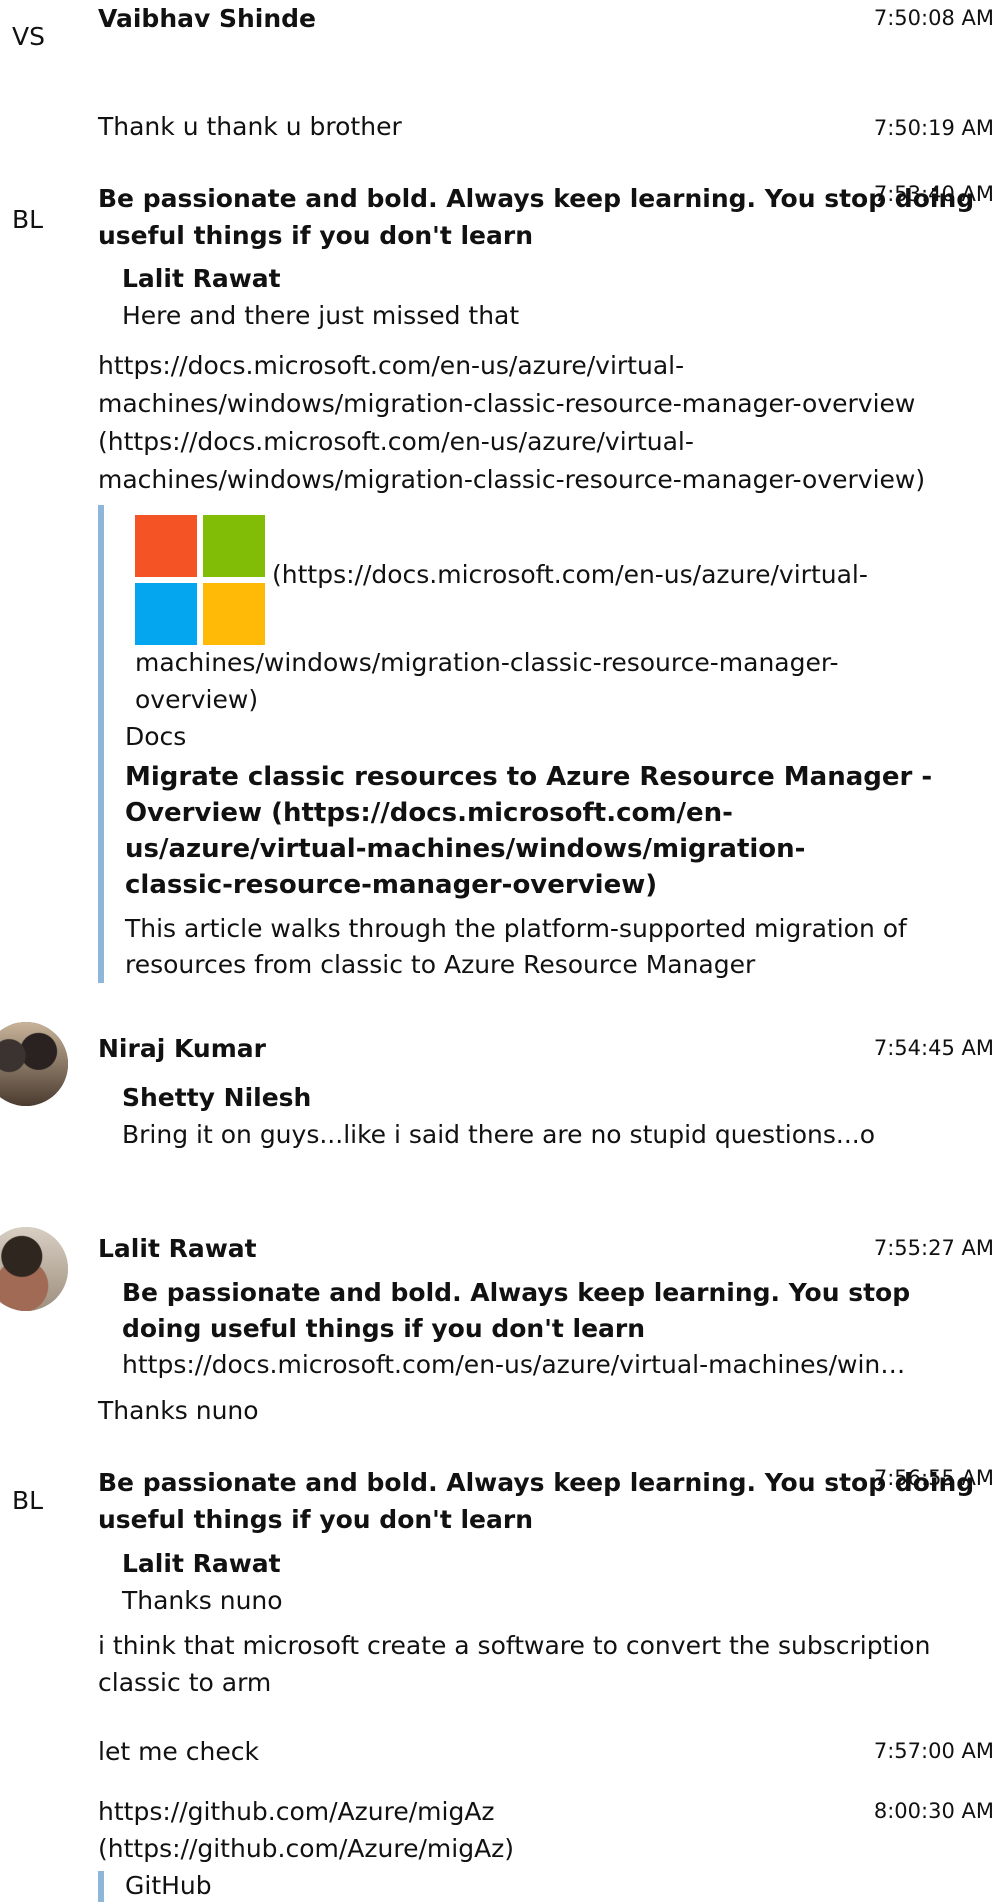 The height and width of the screenshot is (1902, 997). Describe the element at coordinates (250, 126) in the screenshot. I see `message-text: Thank u thank u brother` at that location.